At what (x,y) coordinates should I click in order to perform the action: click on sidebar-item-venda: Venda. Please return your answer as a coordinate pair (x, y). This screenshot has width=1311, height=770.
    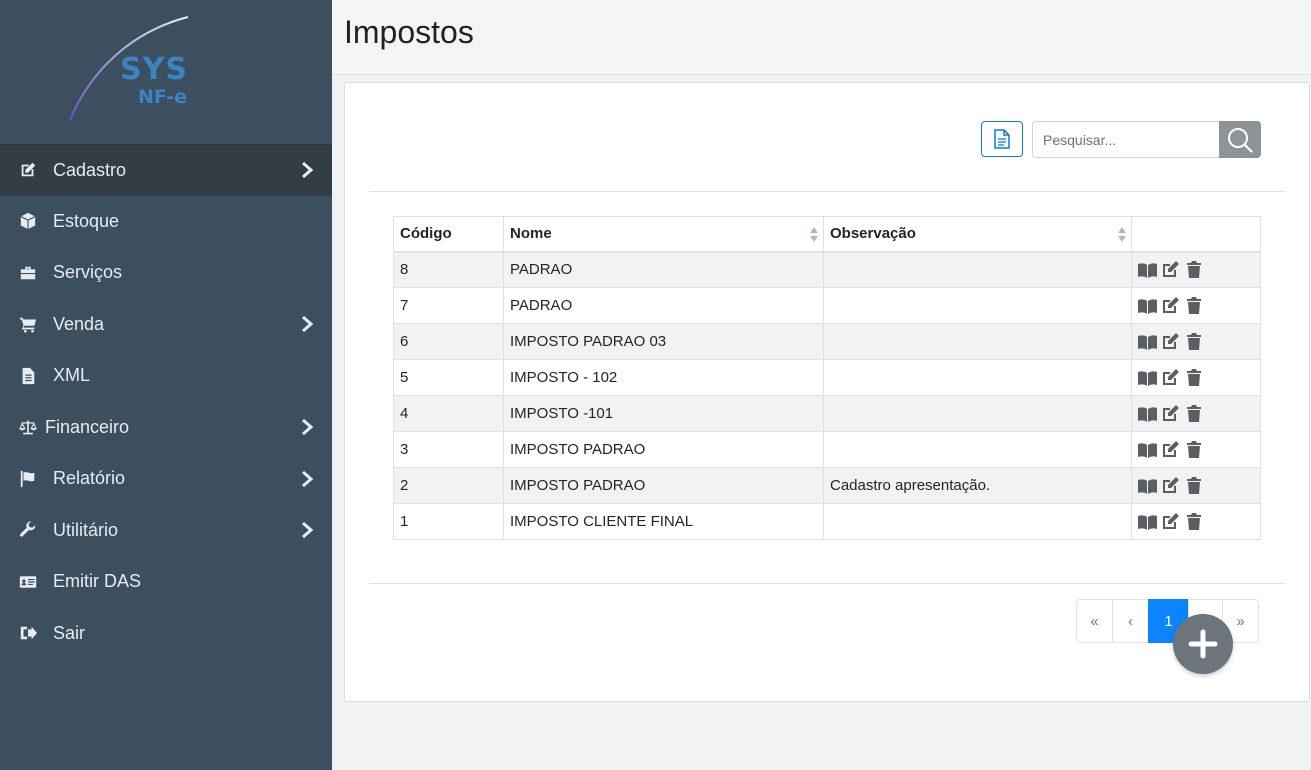
    Looking at the image, I should click on (166, 325).